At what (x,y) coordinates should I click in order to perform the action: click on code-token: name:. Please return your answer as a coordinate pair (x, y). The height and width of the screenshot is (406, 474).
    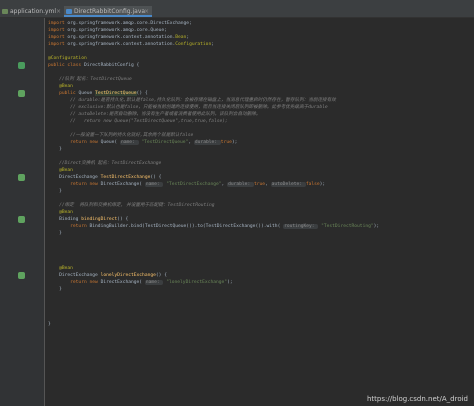
    Looking at the image, I should click on (129, 142).